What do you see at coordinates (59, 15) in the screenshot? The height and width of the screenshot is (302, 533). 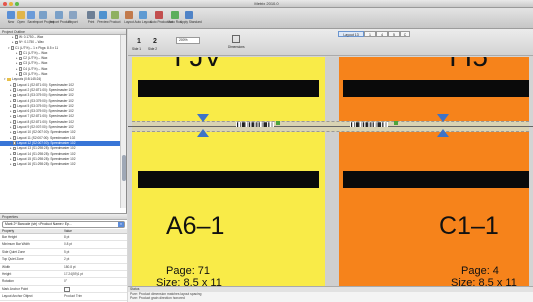 I see `import-product-icon` at bounding box center [59, 15].